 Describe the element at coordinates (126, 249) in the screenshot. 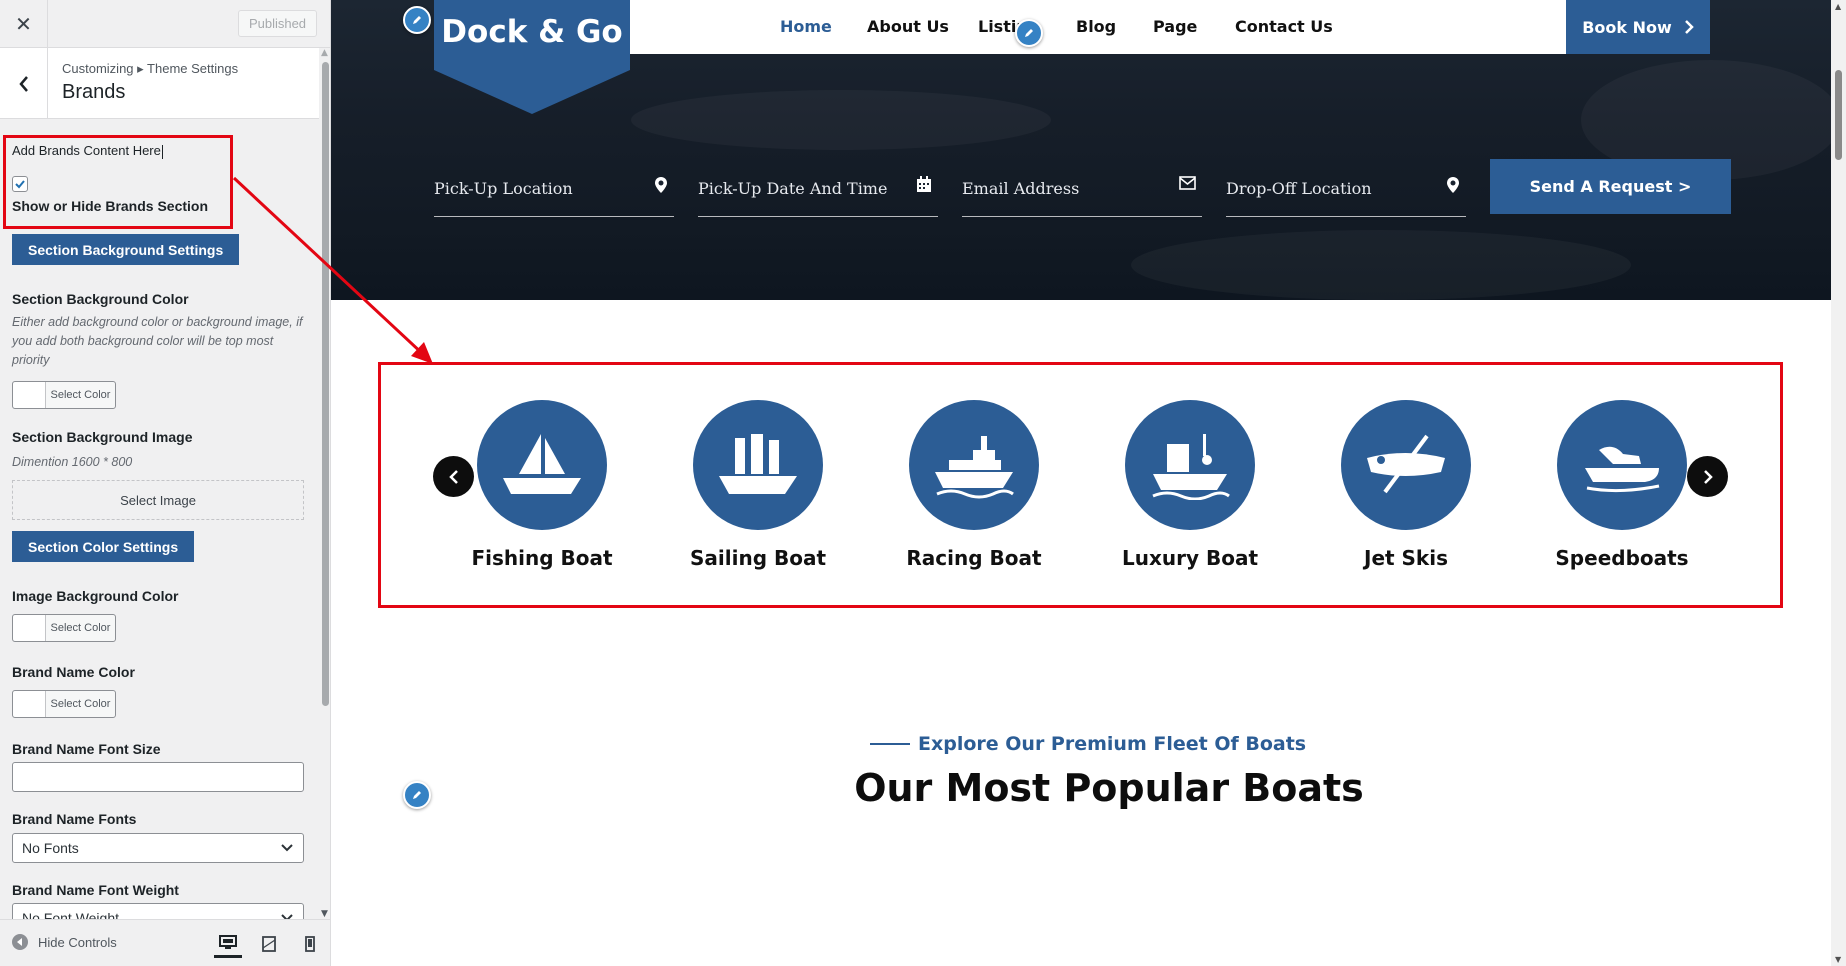

I see `section-background-settings-button: Section Background Settings` at that location.